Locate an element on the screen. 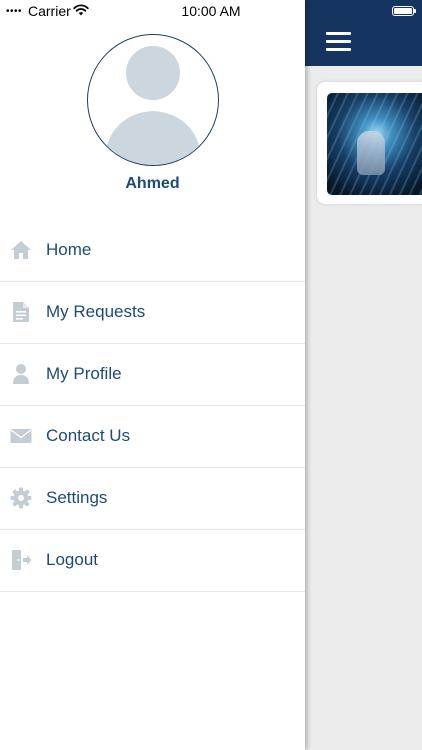  username: Ahmed is located at coordinates (152, 183).